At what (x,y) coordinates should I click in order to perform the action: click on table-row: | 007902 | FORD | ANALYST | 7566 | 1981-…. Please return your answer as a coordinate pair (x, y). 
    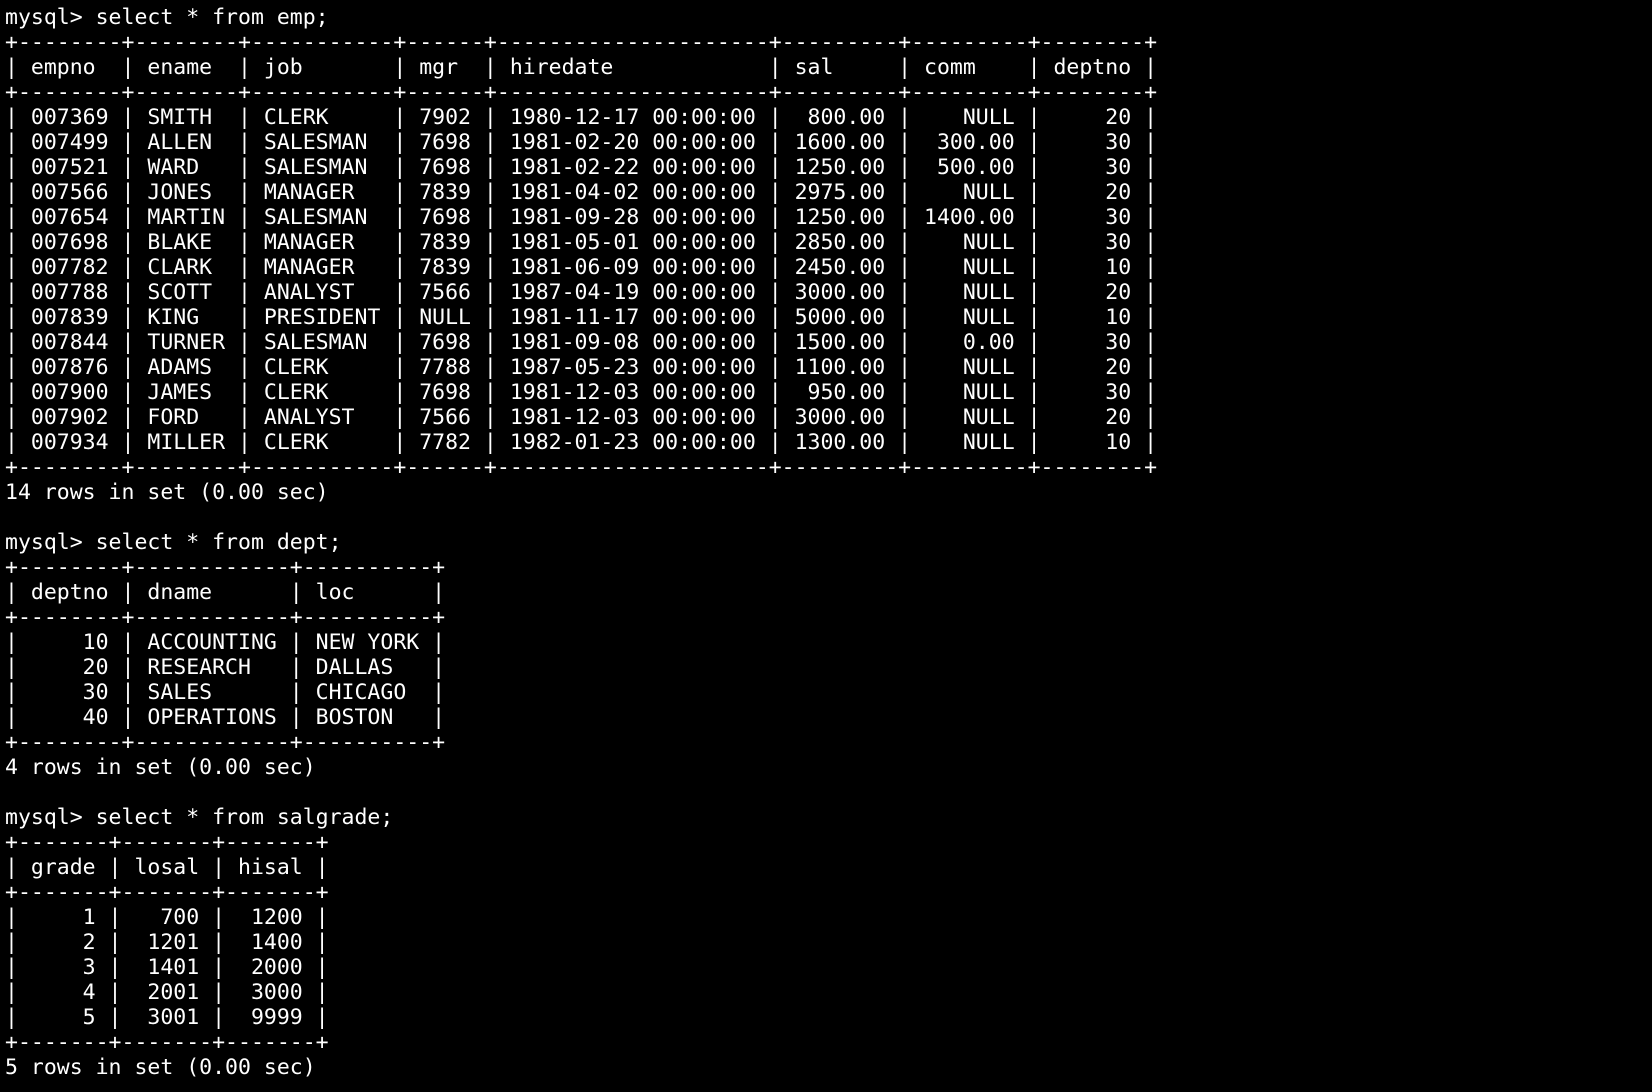
    Looking at the image, I should click on (581, 417).